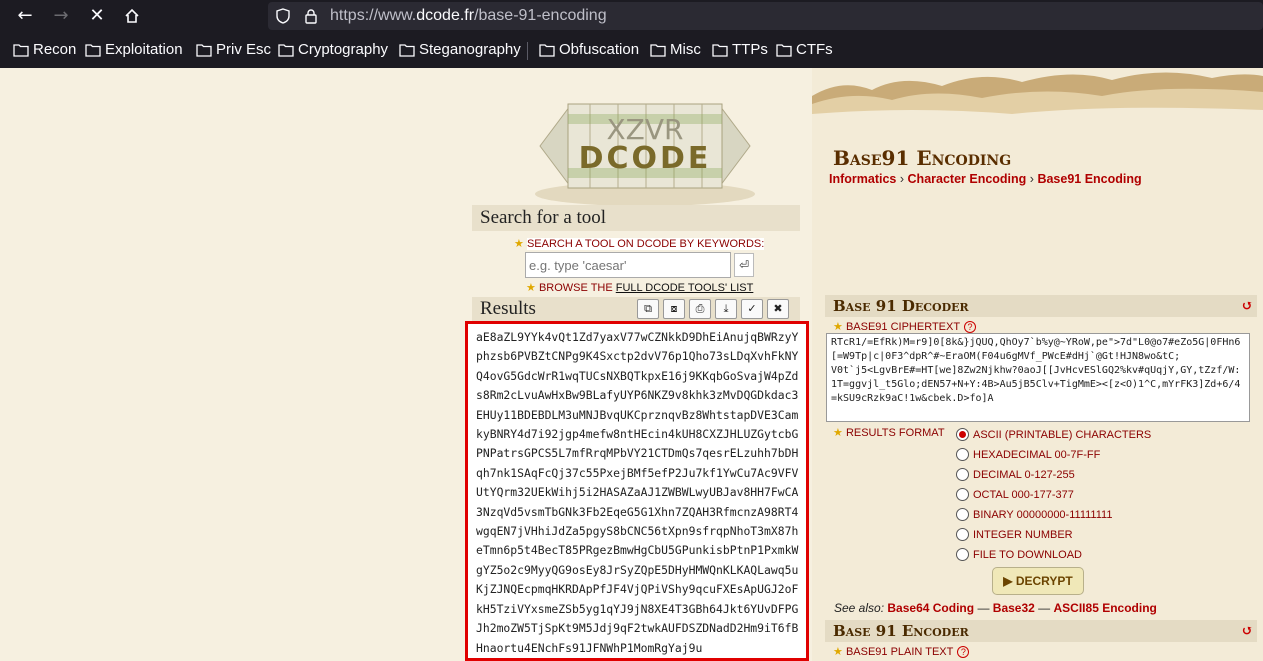 The height and width of the screenshot is (661, 1263). What do you see at coordinates (648, 309) in the screenshot?
I see `copy-icon: ⧉` at bounding box center [648, 309].